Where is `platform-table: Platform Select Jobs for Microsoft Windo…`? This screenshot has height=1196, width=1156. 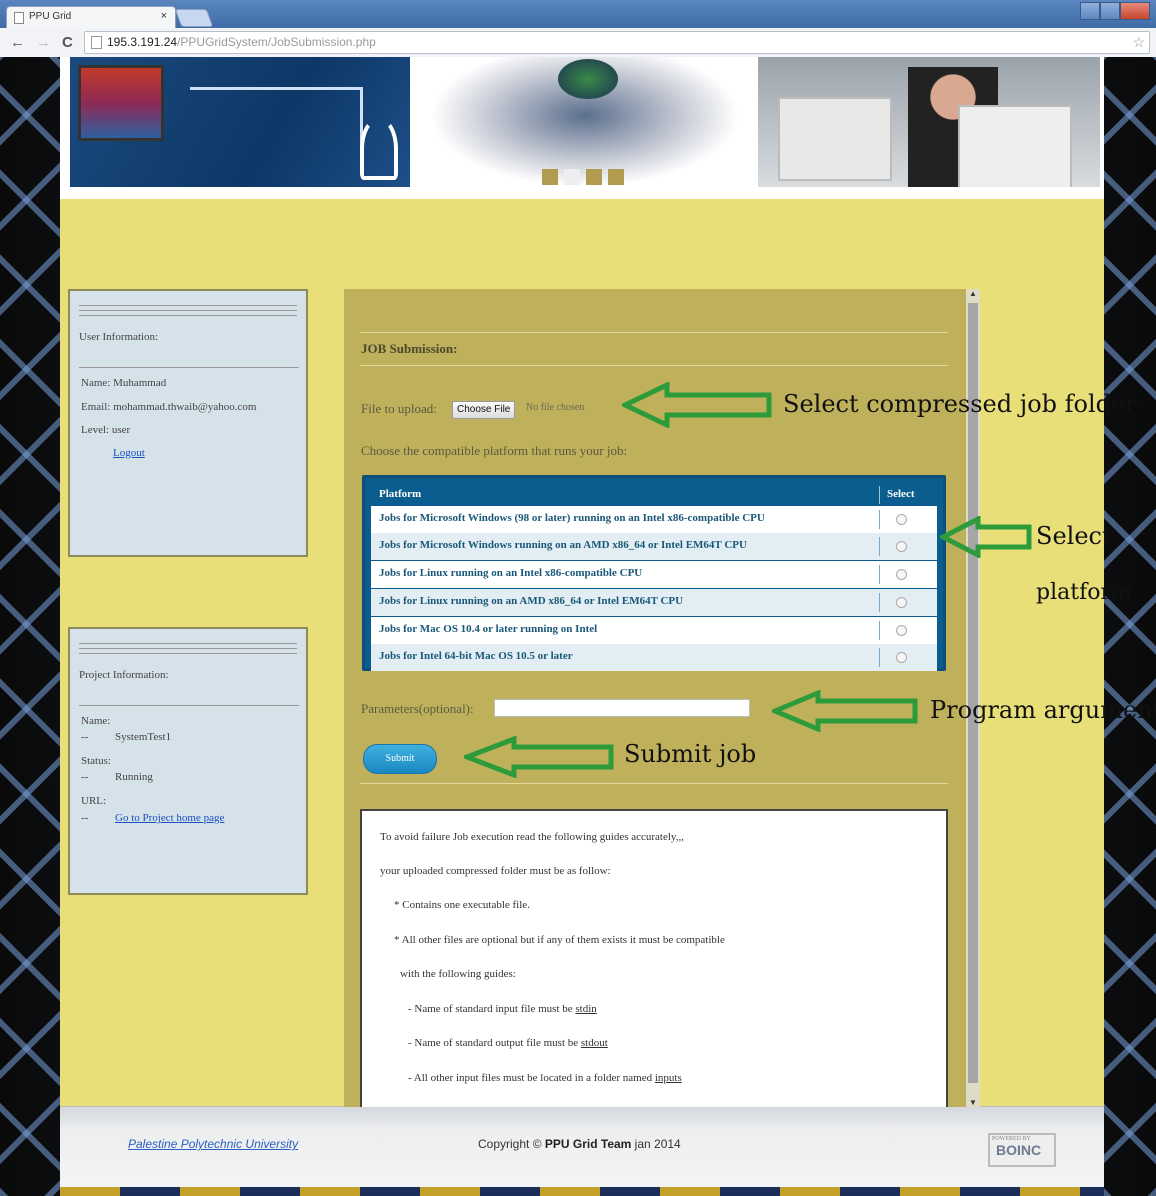
platform-table: Platform Select Jobs for Microsoft Windo… is located at coordinates (654, 573).